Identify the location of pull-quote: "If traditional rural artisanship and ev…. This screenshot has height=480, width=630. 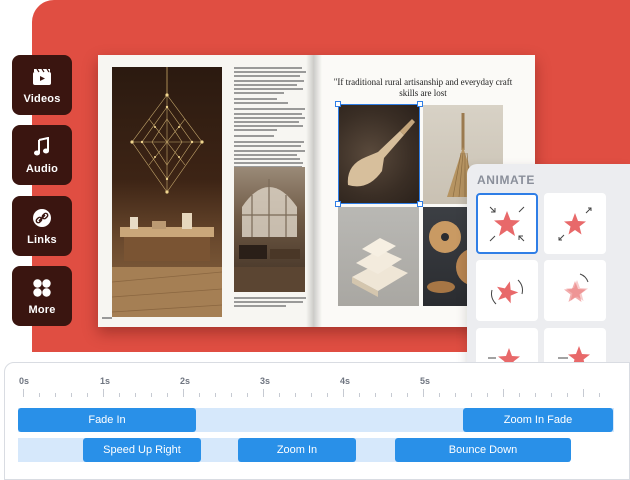
(423, 87).